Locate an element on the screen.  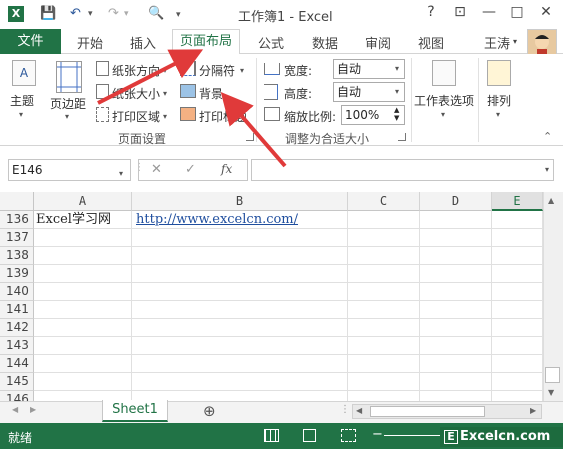
arrow-to-page-layout-tab is located at coordinates (150, 77).